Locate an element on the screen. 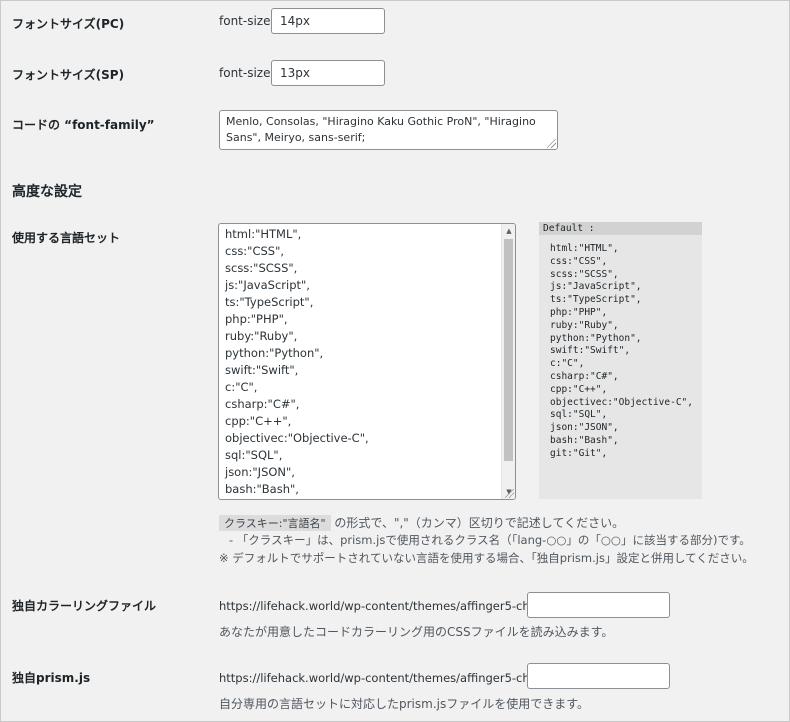 This screenshot has height=722, width=790. default-header: Default : is located at coordinates (620, 228).